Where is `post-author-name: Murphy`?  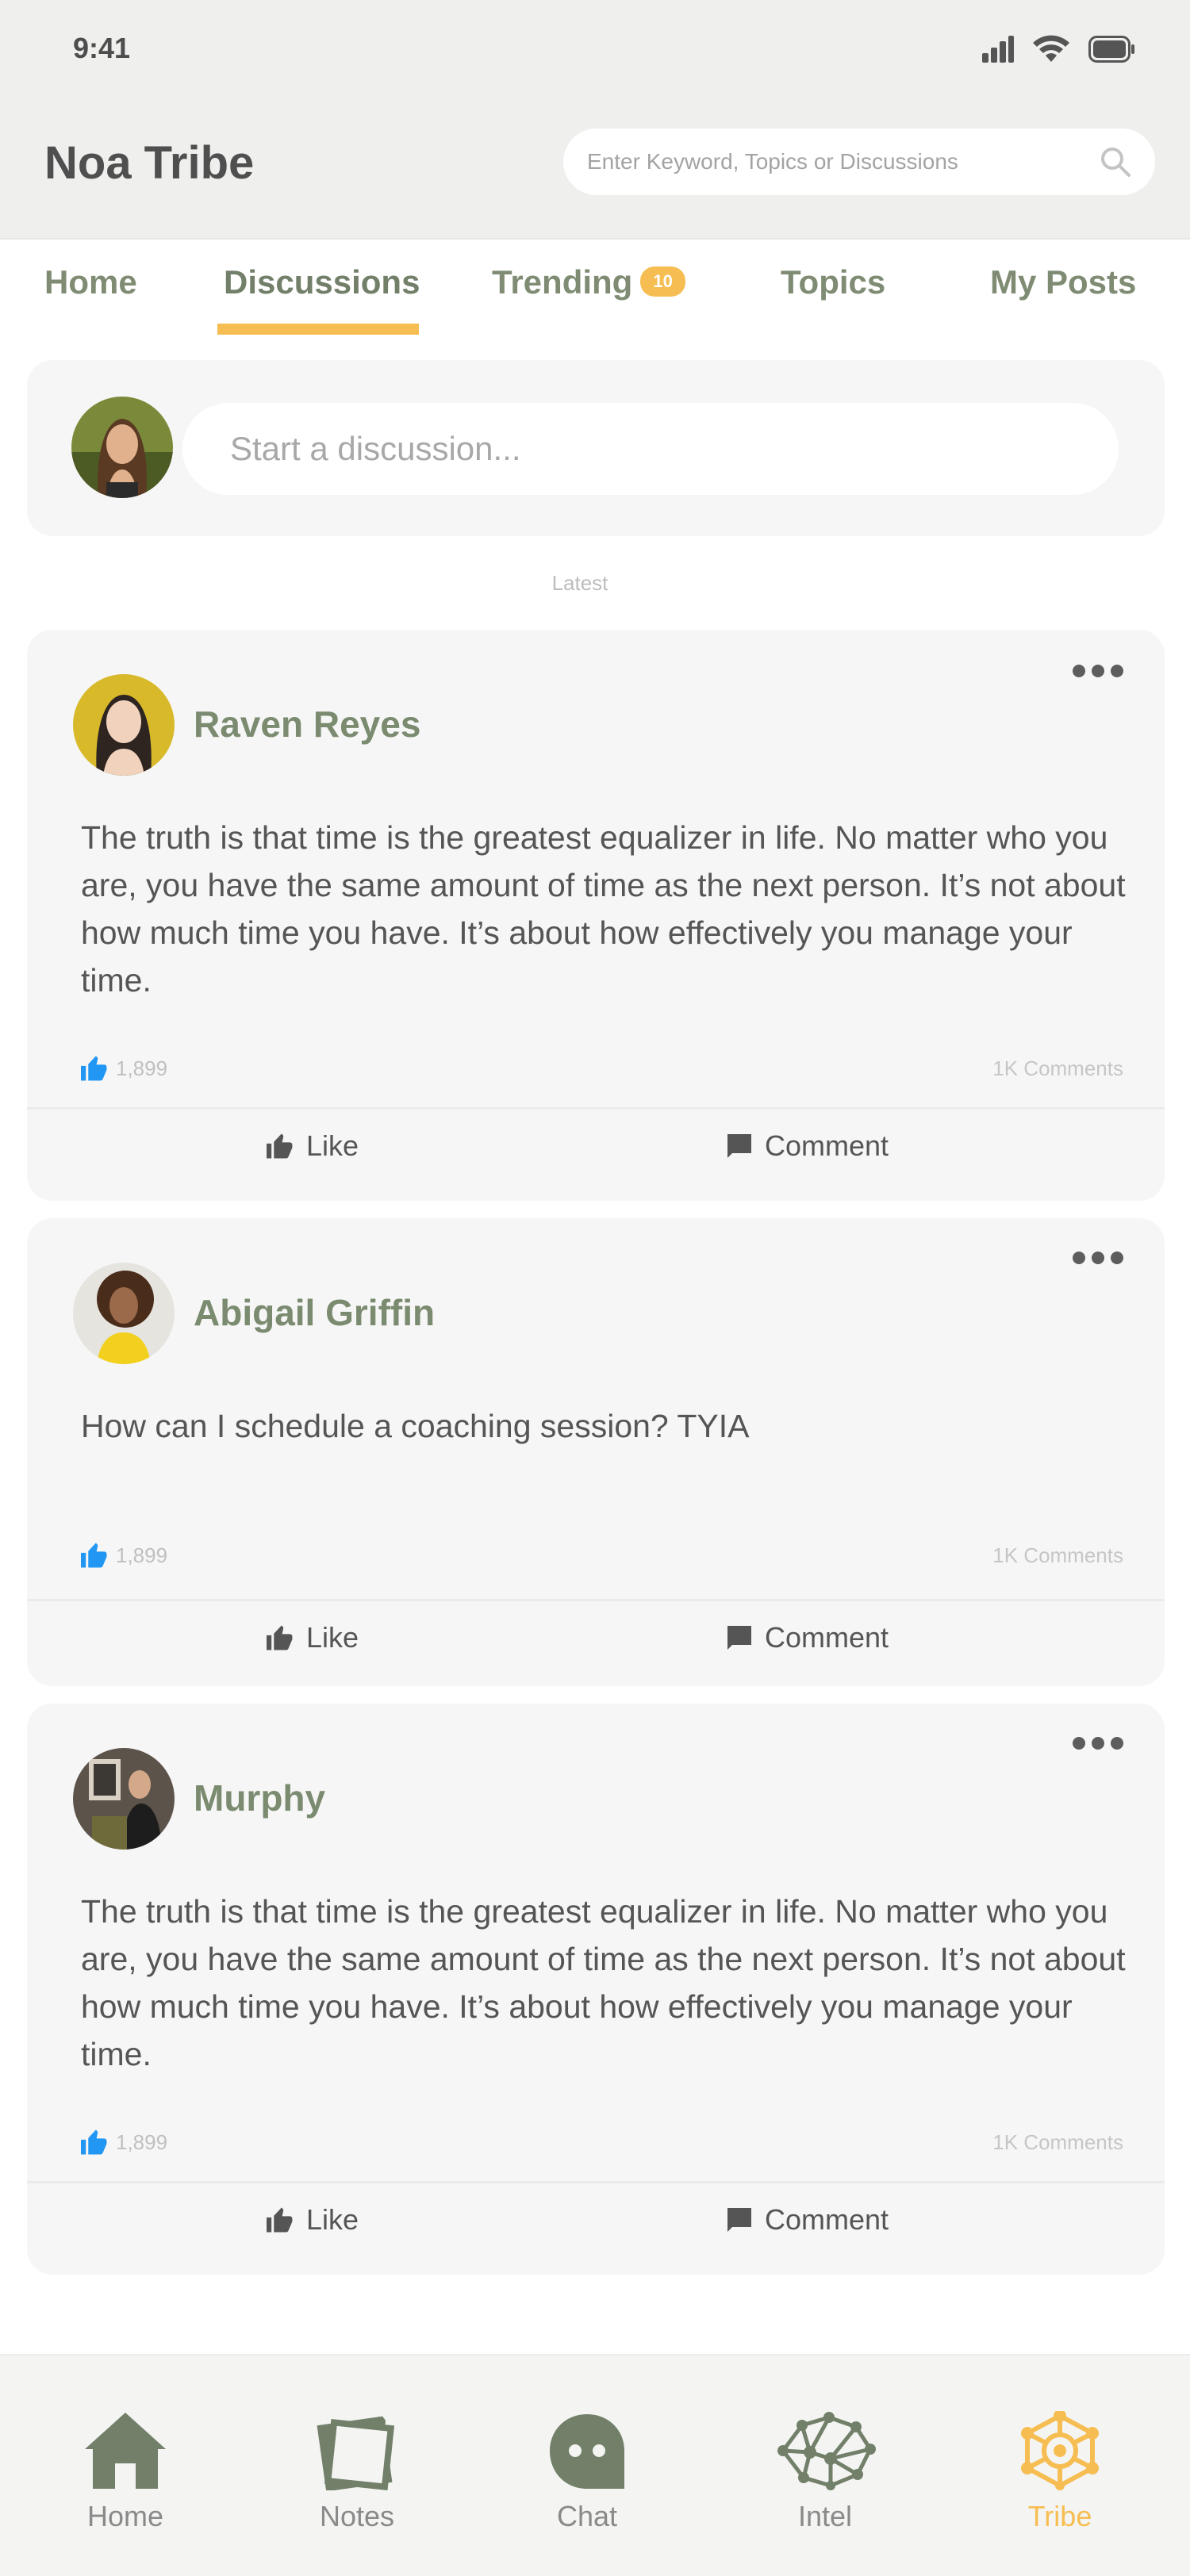
post-author-name: Murphy is located at coordinates (259, 1798).